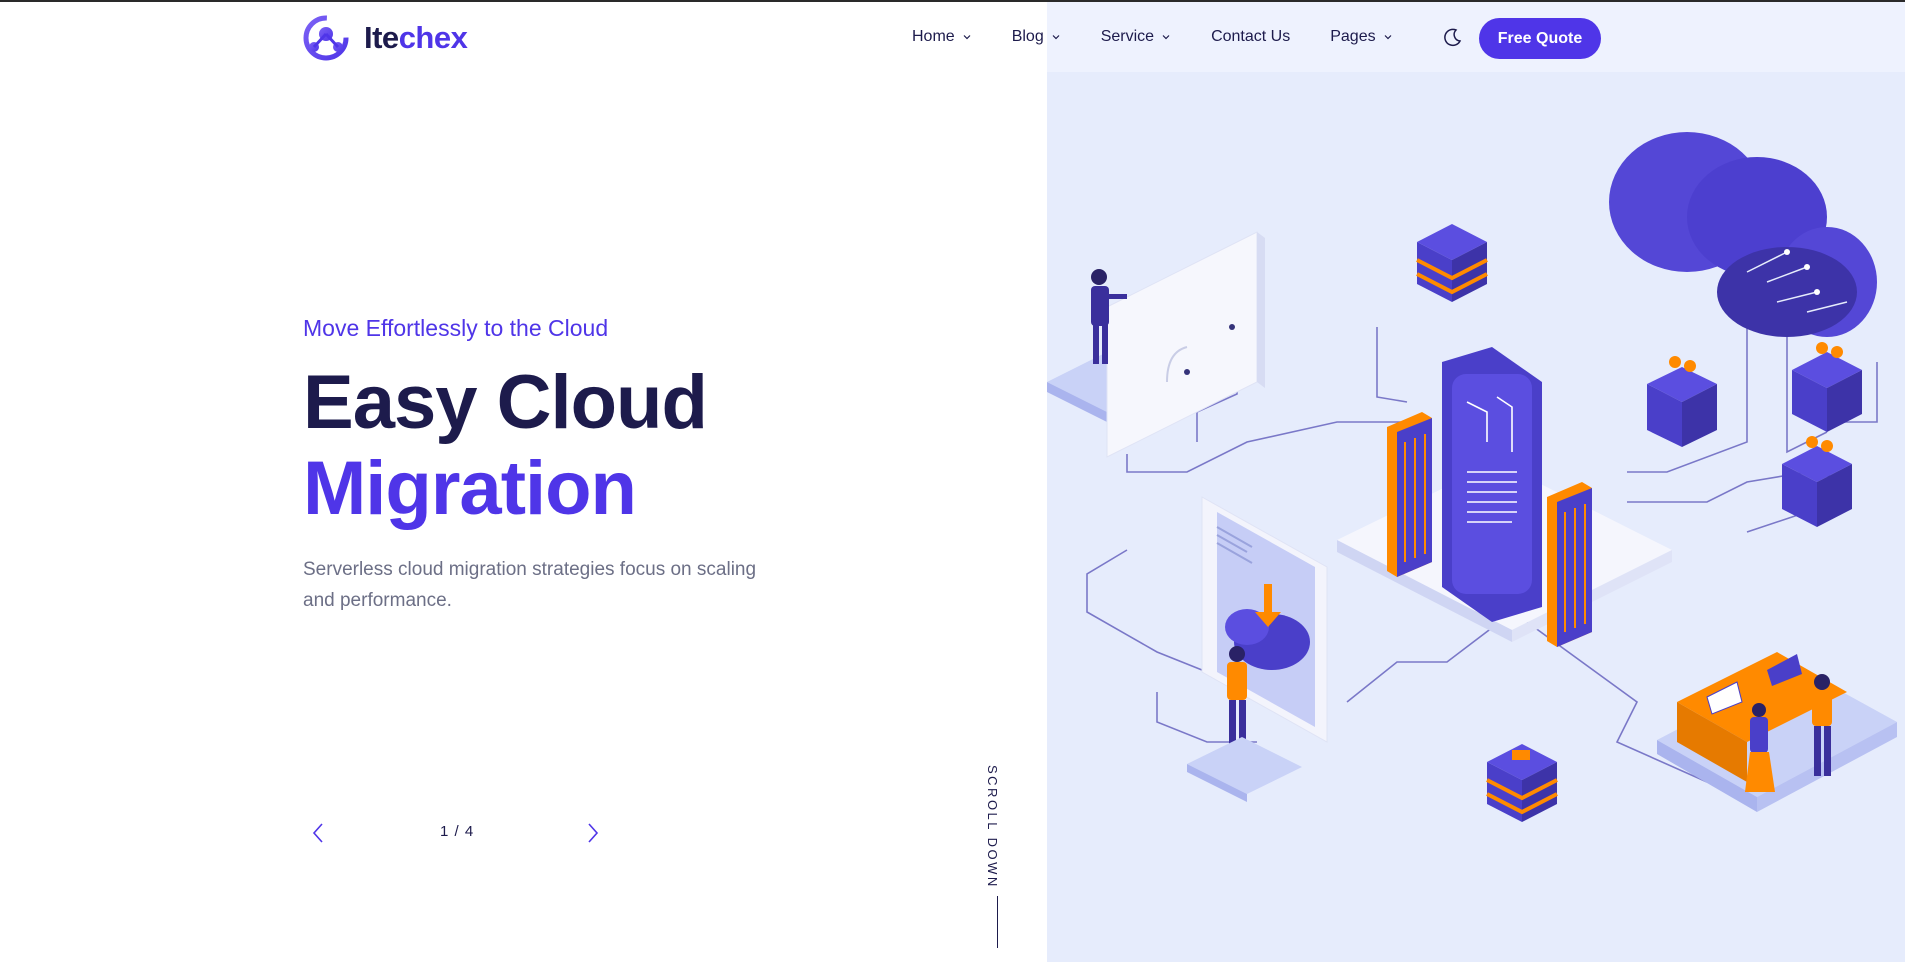 Image resolution: width=1905 pixels, height=962 pixels. I want to click on nav-item-contact-us: Contact Us, so click(1250, 37).